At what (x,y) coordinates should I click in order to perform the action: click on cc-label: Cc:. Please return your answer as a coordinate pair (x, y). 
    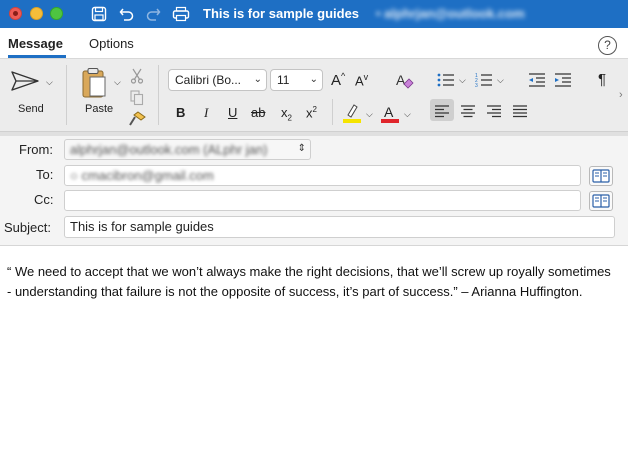
    Looking at the image, I should click on (44, 199).